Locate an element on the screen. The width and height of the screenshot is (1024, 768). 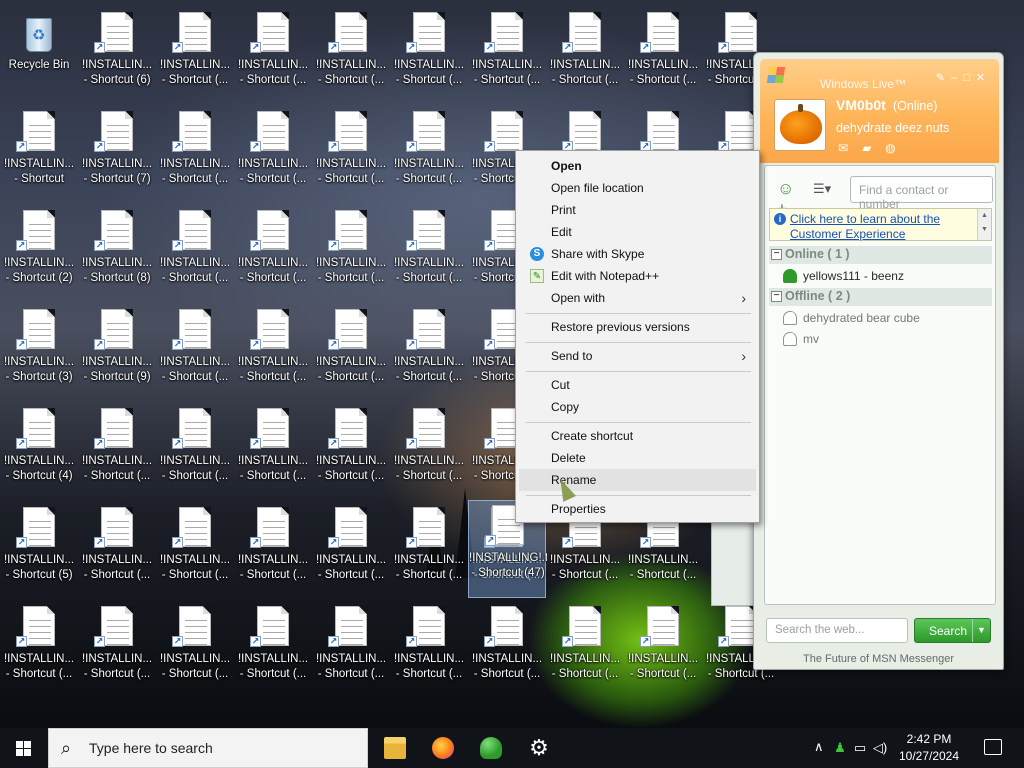
start-button is located at coordinates (24, 748).